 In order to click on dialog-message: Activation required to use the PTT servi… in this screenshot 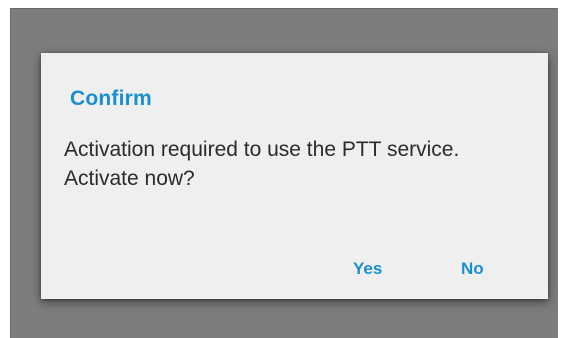, I will do `click(262, 164)`.